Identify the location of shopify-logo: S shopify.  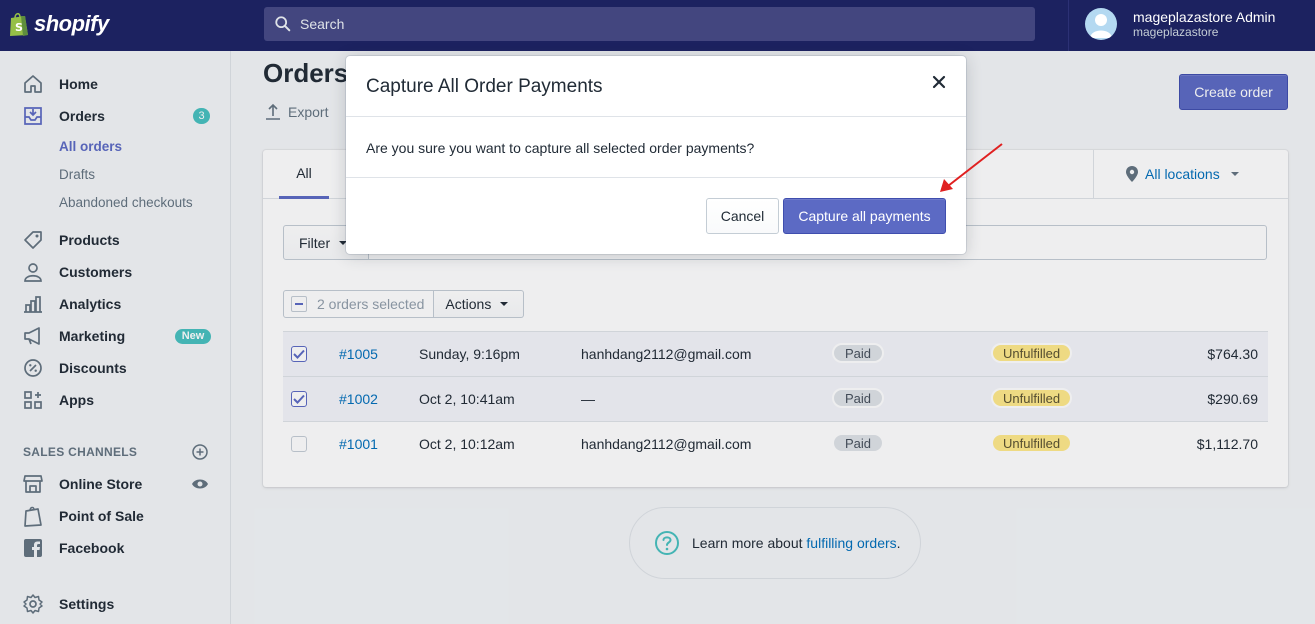
(58, 24).